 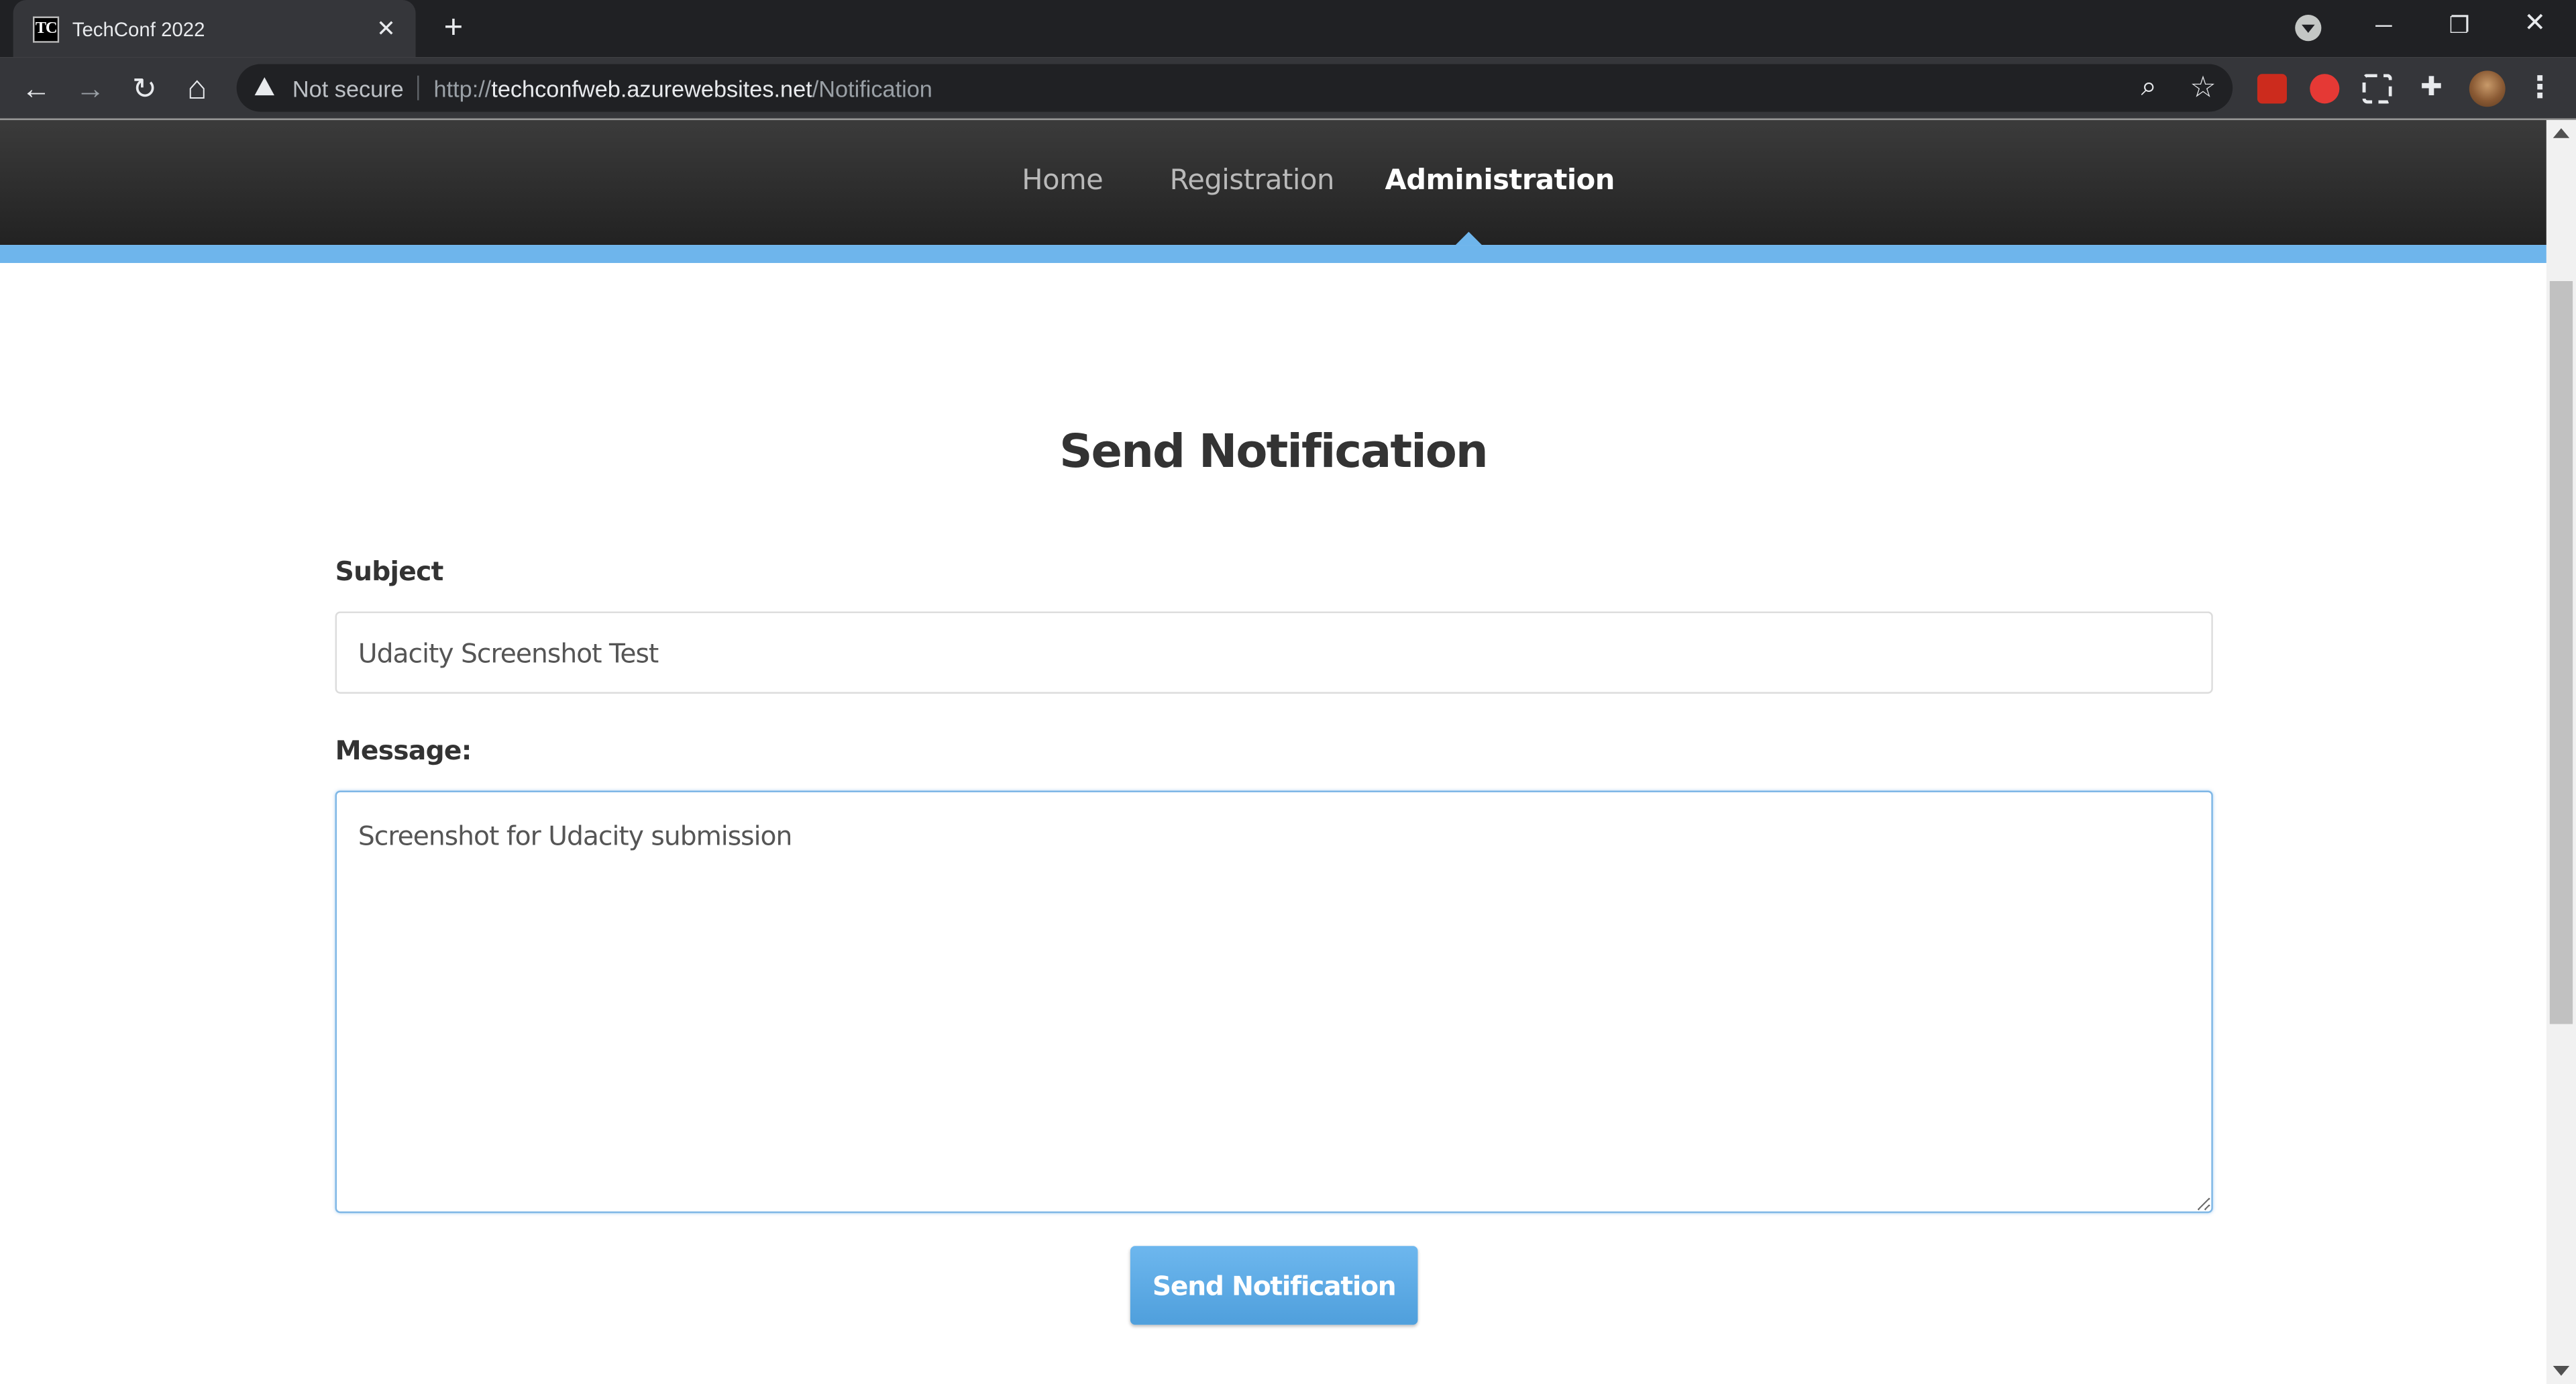 I want to click on new-tab-button: +, so click(x=453, y=27).